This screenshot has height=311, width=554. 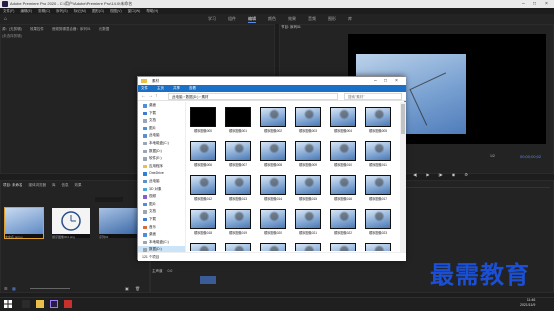 I want to click on file-item: 顺序图像019, so click(x=238, y=224).